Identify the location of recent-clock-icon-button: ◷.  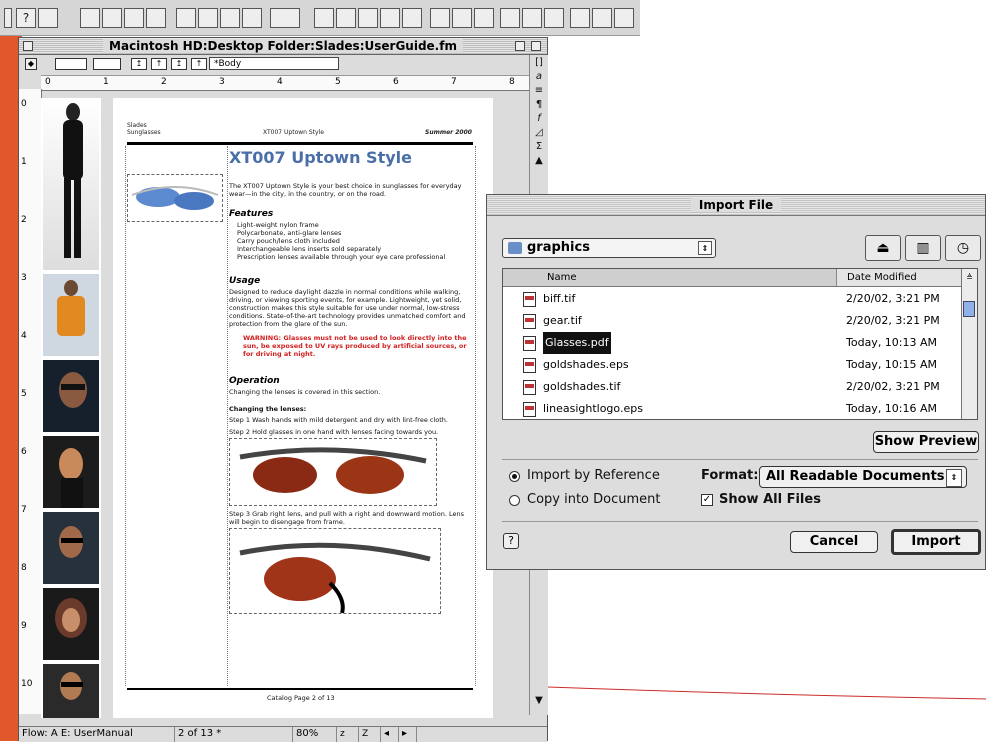
(963, 248).